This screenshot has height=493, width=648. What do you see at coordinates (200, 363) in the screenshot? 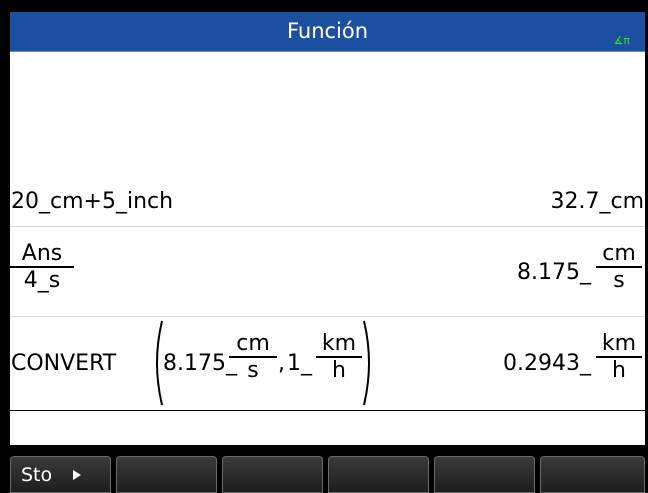
I see `arg1-value: 8.175_` at bounding box center [200, 363].